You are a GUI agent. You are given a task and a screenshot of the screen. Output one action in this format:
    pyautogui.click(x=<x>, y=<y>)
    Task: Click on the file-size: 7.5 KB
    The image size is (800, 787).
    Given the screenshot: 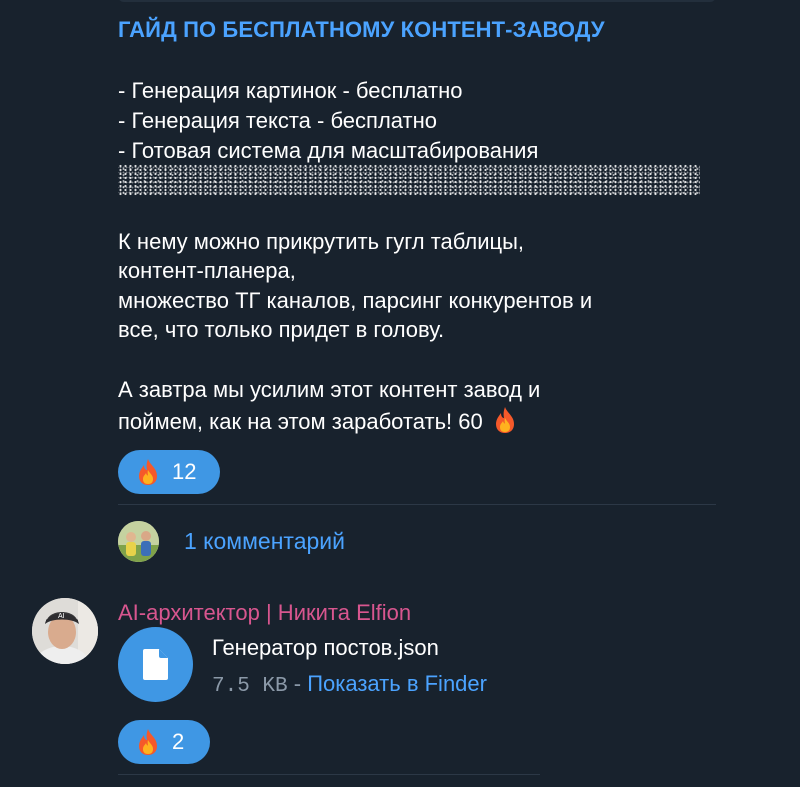 What is the action you would take?
    pyautogui.click(x=250, y=686)
    